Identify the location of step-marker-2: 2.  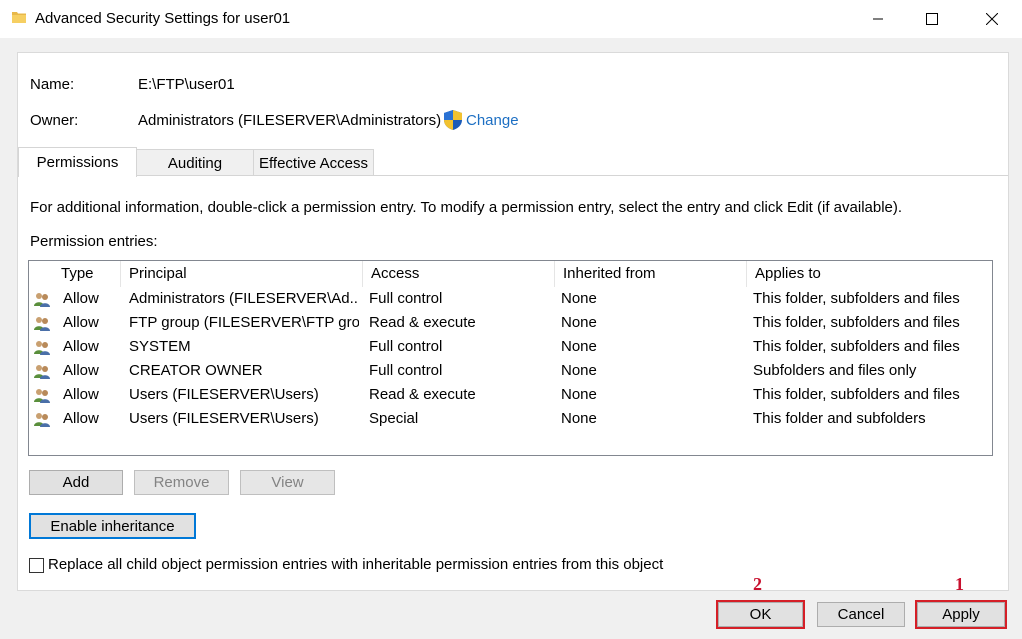
(757, 584).